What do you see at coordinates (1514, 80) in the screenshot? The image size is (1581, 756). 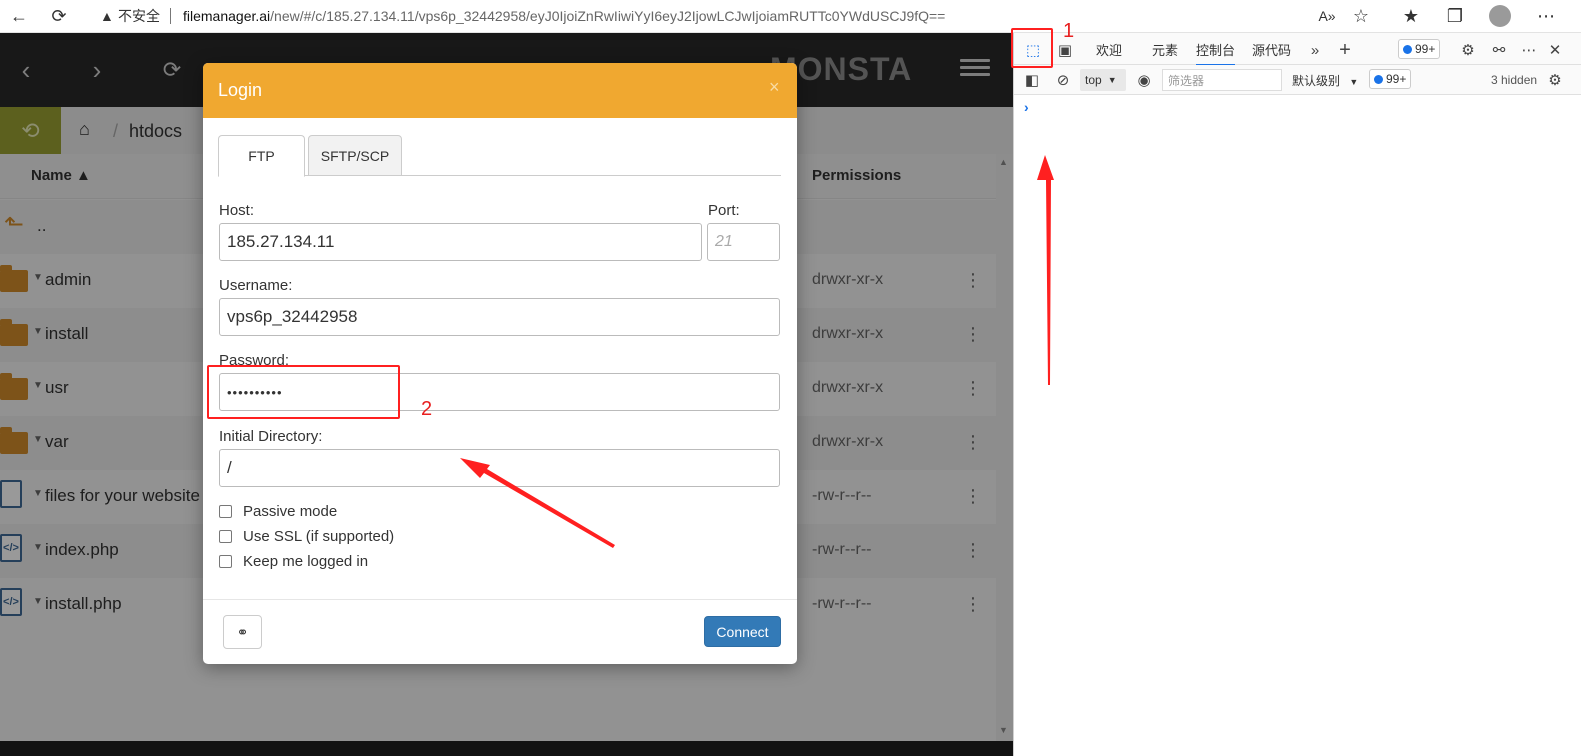 I see `hidden-count: 3 hidden` at bounding box center [1514, 80].